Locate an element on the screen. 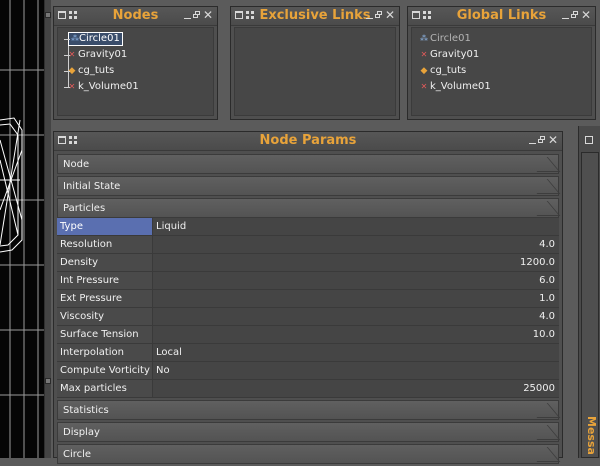 Image resolution: width=600 pixels, height=466 pixels. global-item-gravity01: ✕ Gravity01 is located at coordinates (452, 55).